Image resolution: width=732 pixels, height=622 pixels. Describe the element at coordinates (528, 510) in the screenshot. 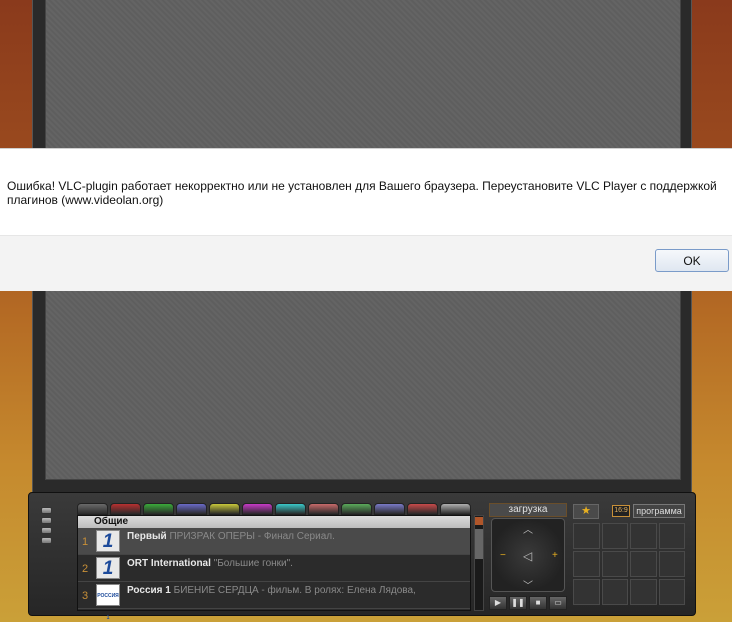

I see `loading-label: загрузка` at that location.